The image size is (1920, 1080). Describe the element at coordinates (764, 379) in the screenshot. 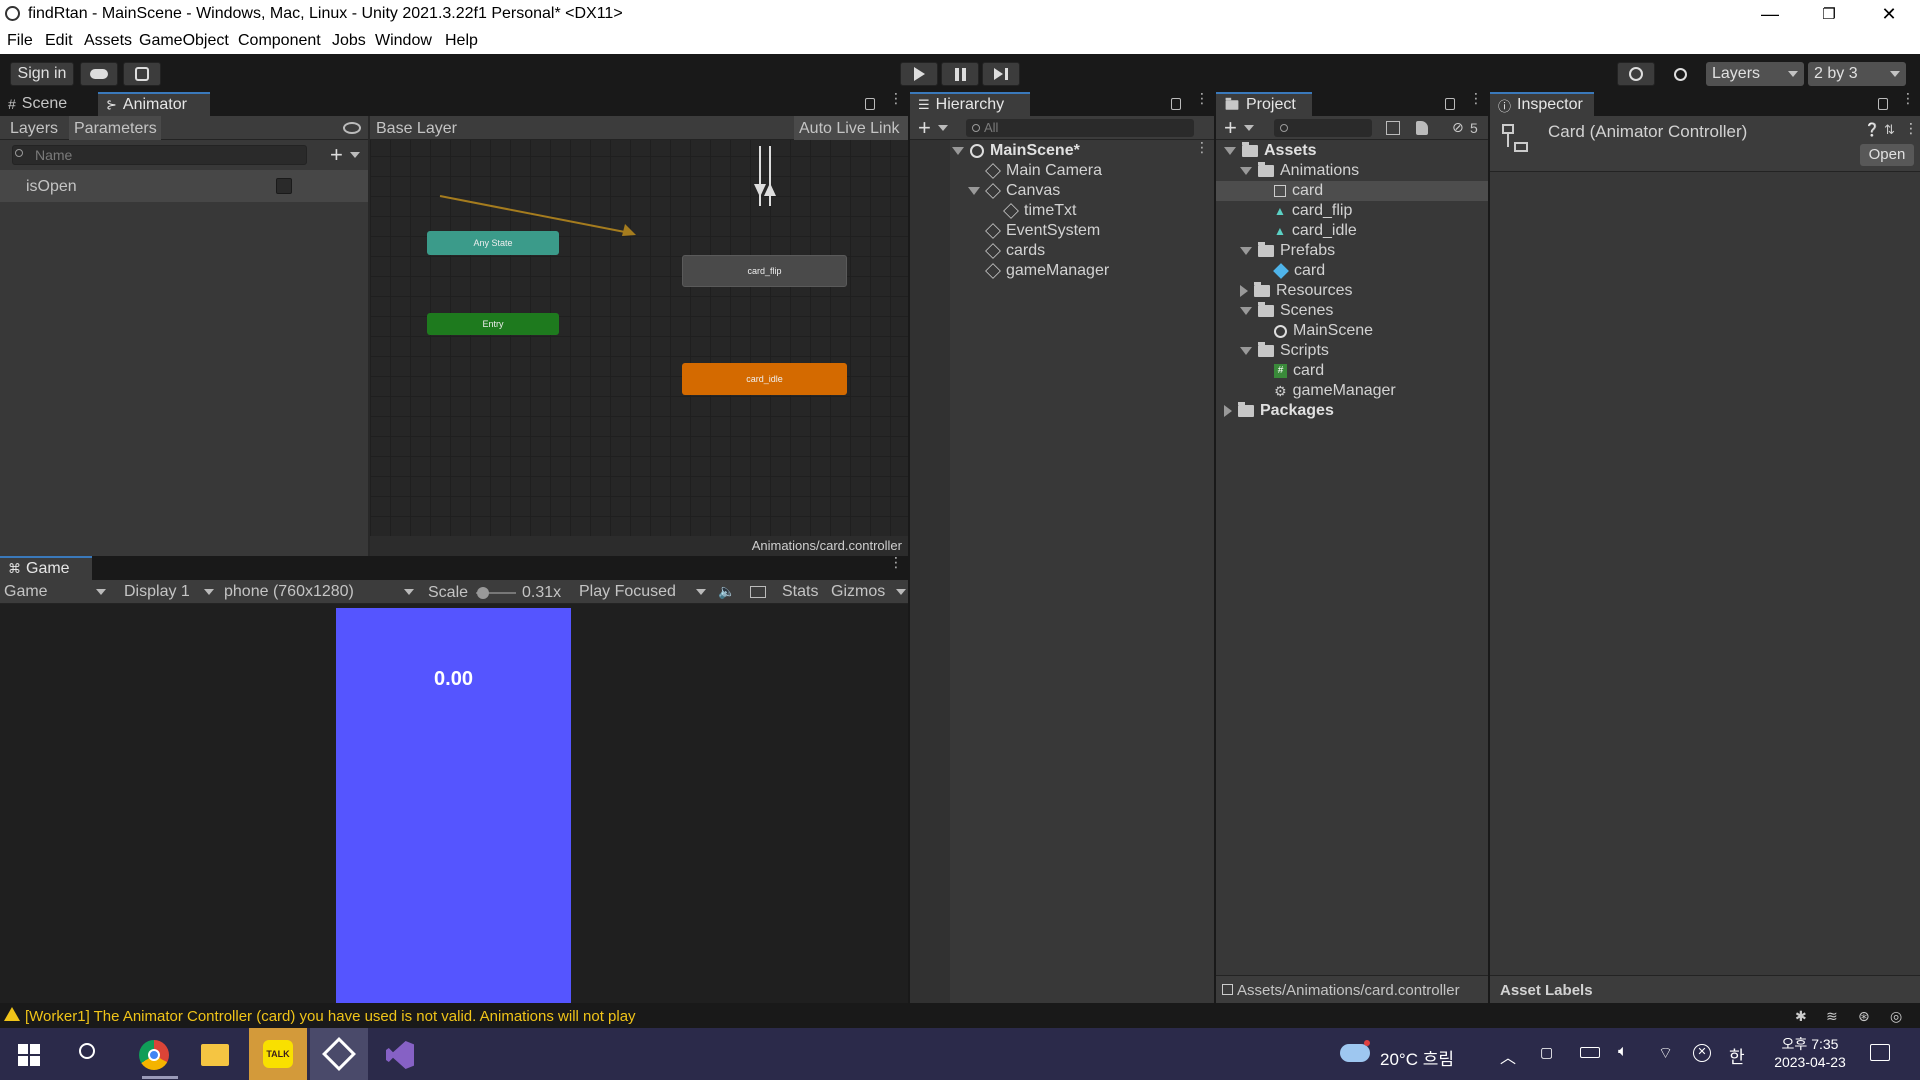

I see `card-idle-node: card_idle` at that location.